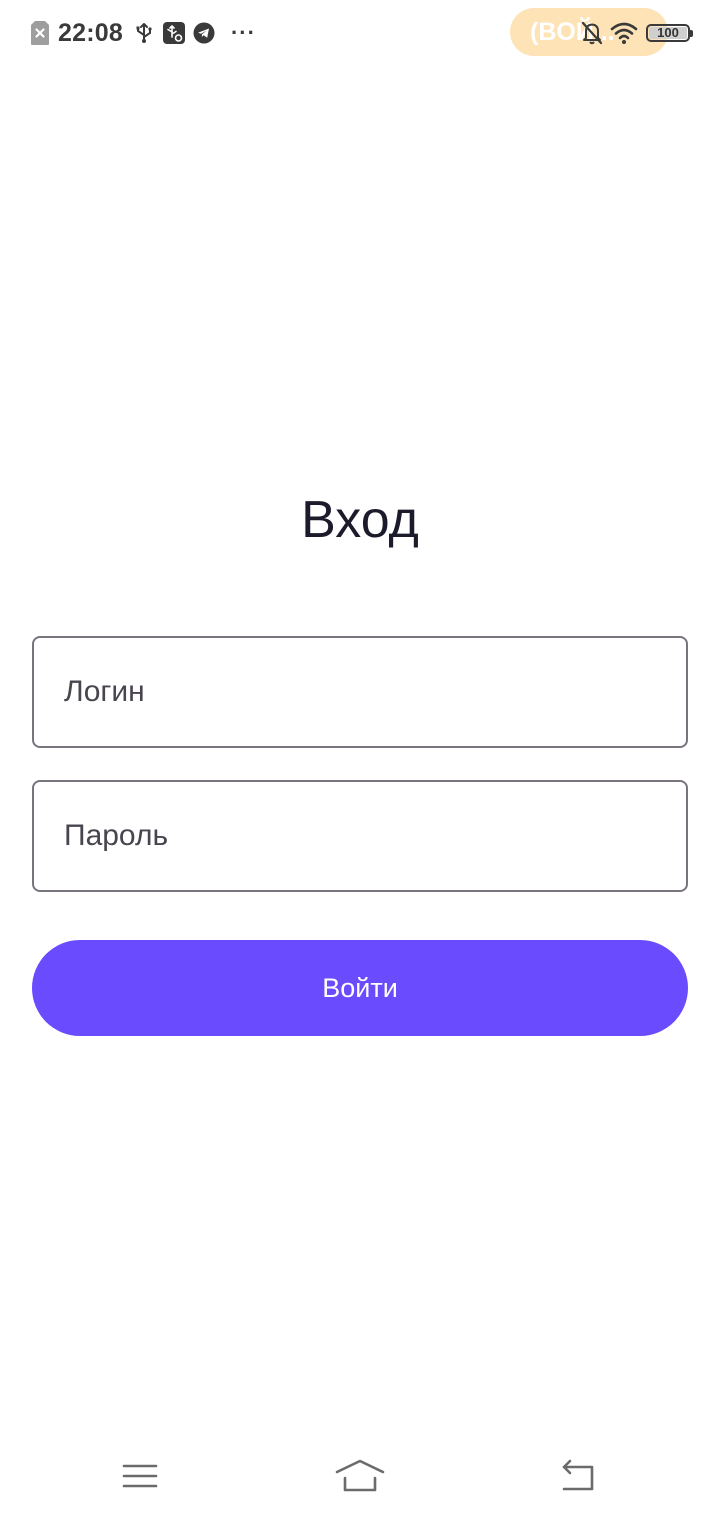  I want to click on menu-icon, so click(140, 1478).